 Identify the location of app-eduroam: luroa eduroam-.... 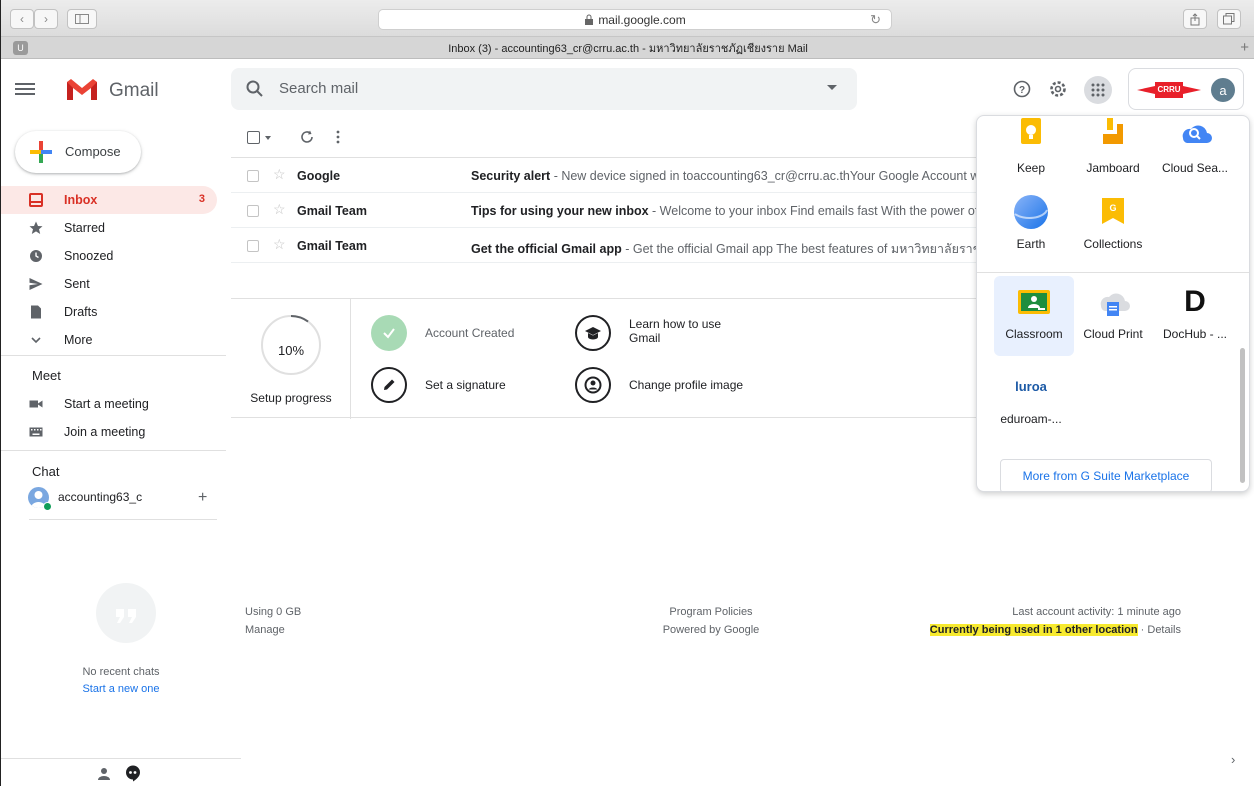
(1031, 401).